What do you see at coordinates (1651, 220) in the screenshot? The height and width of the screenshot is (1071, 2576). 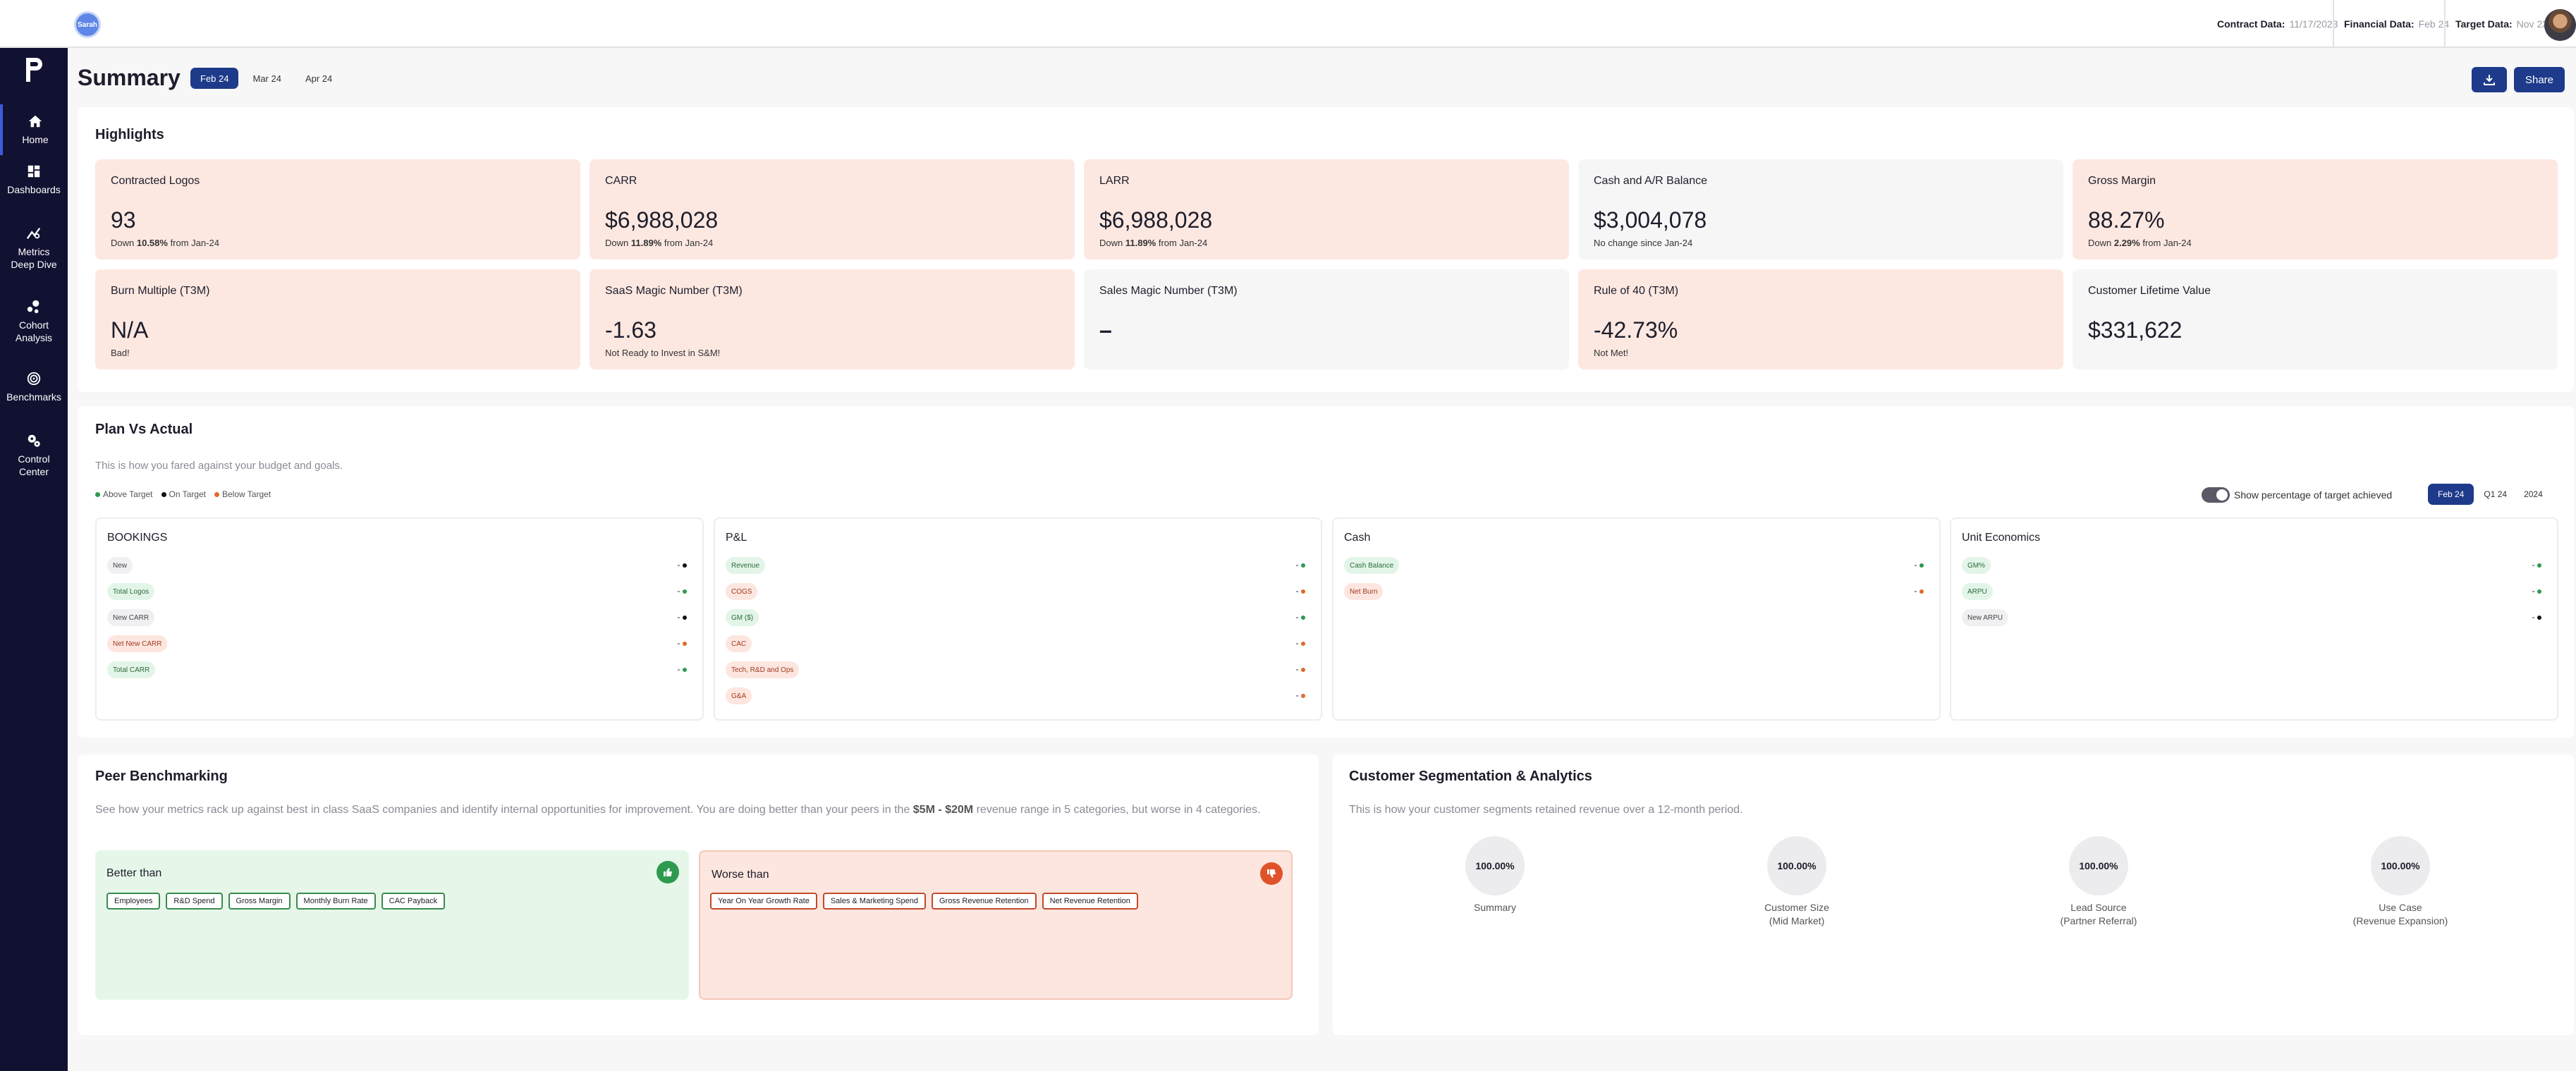 I see `card-value: $3,004,078` at bounding box center [1651, 220].